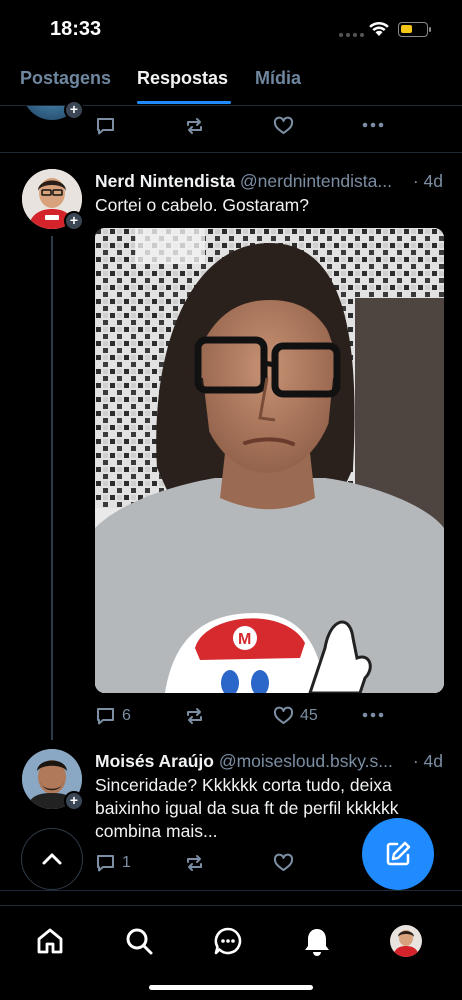  I want to click on signal-icon, so click(351, 35).